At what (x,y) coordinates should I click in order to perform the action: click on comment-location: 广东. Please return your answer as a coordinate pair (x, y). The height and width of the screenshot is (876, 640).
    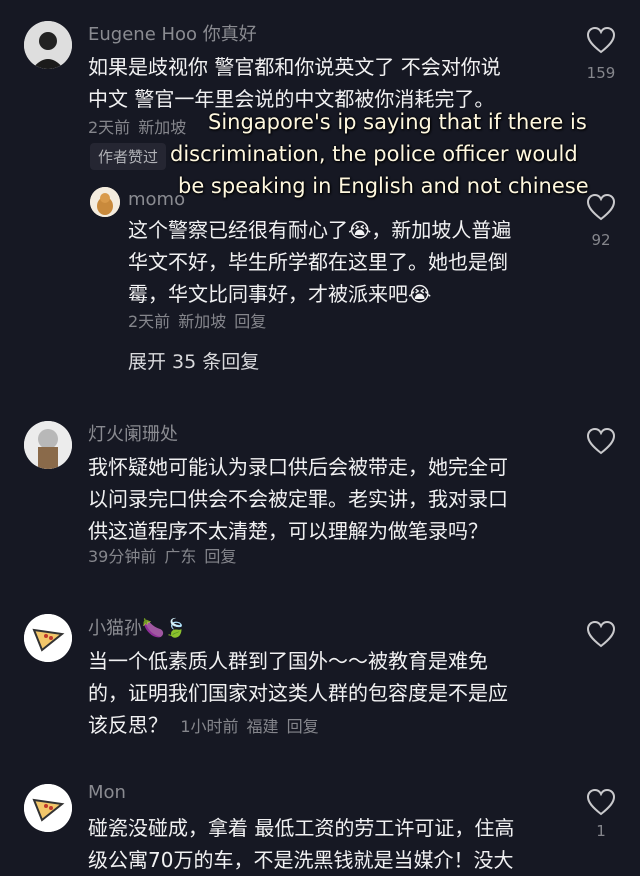
    Looking at the image, I should click on (180, 556).